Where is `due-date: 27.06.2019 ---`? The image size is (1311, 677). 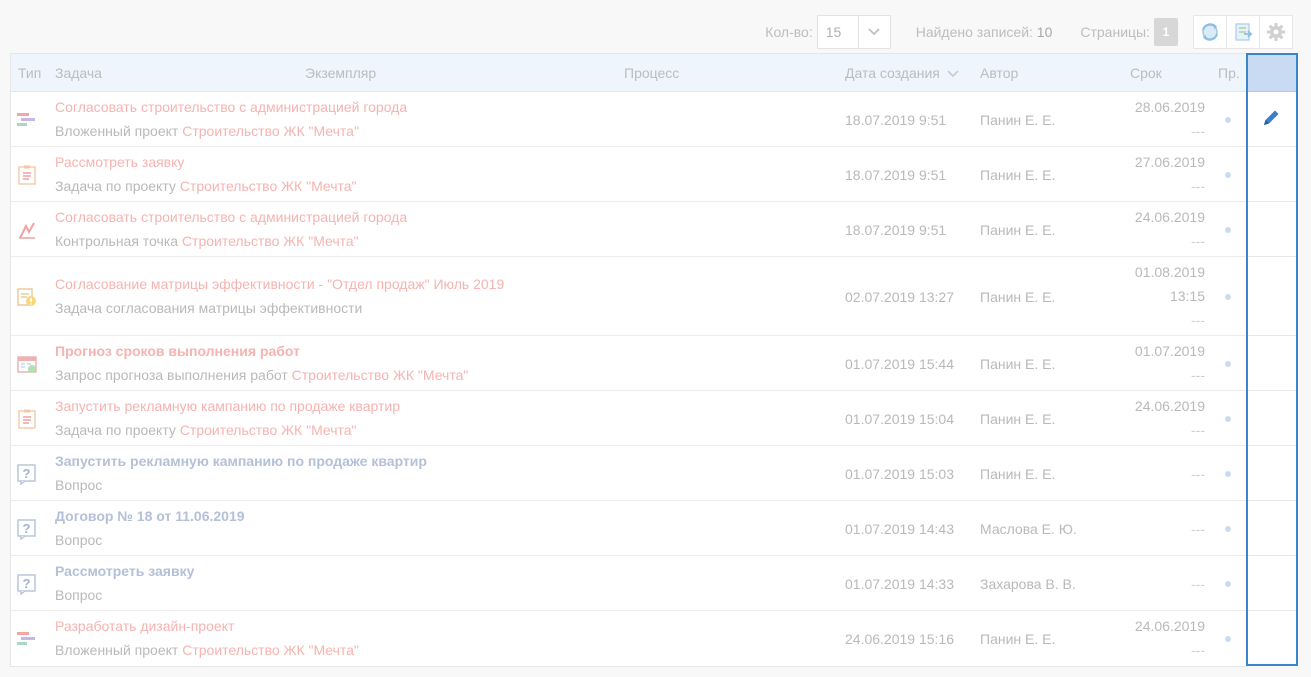 due-date: 27.06.2019 --- is located at coordinates (1170, 174).